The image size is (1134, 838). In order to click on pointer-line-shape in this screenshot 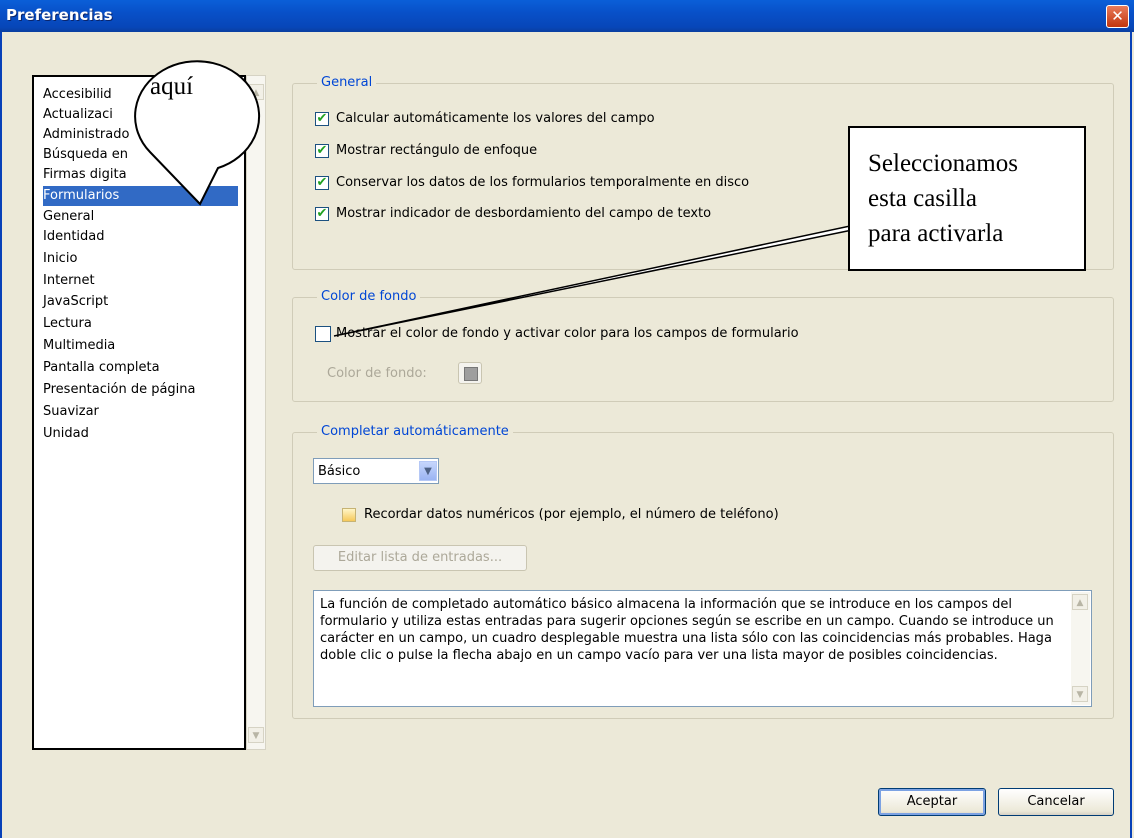, I will do `click(598, 281)`.